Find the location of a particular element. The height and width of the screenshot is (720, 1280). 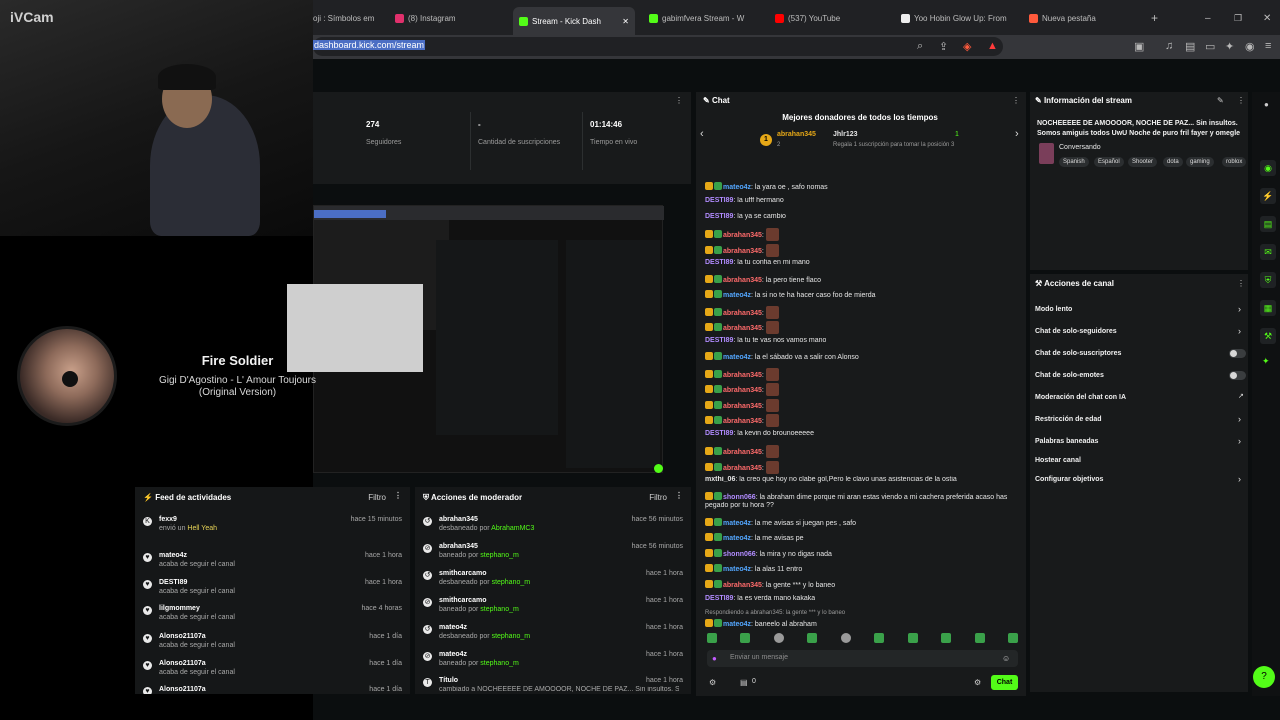

action-followers-only: Chat de solo-seguidores is located at coordinates (1076, 331).